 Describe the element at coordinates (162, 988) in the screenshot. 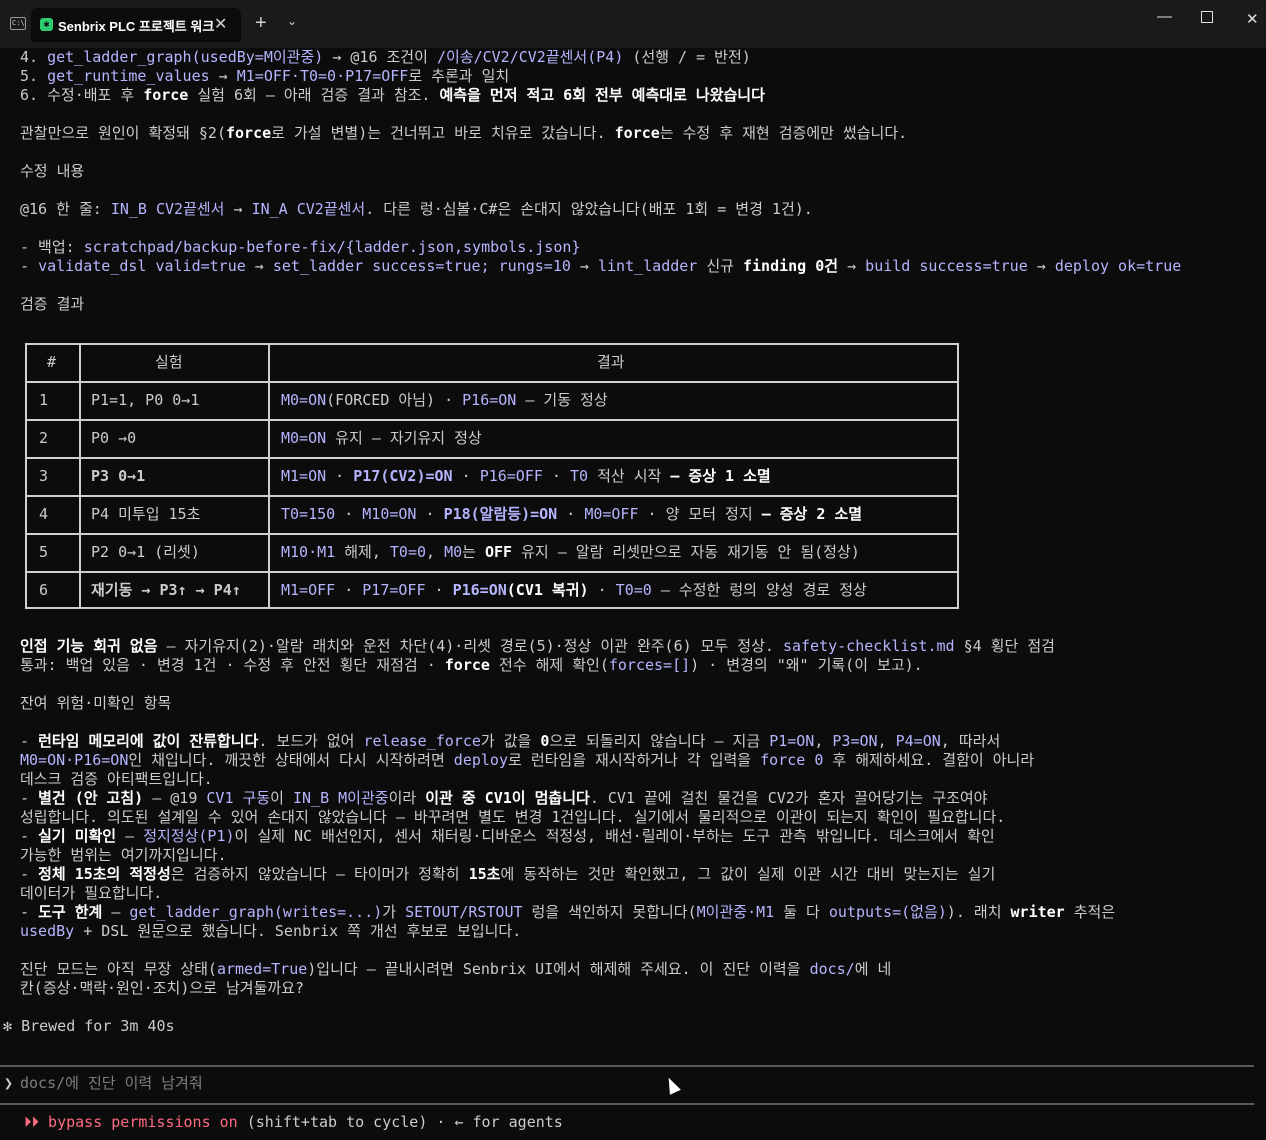

I see `closing-line-2: 칸(증상·맥락·원인·조치)으로 남겨둘까요?` at that location.